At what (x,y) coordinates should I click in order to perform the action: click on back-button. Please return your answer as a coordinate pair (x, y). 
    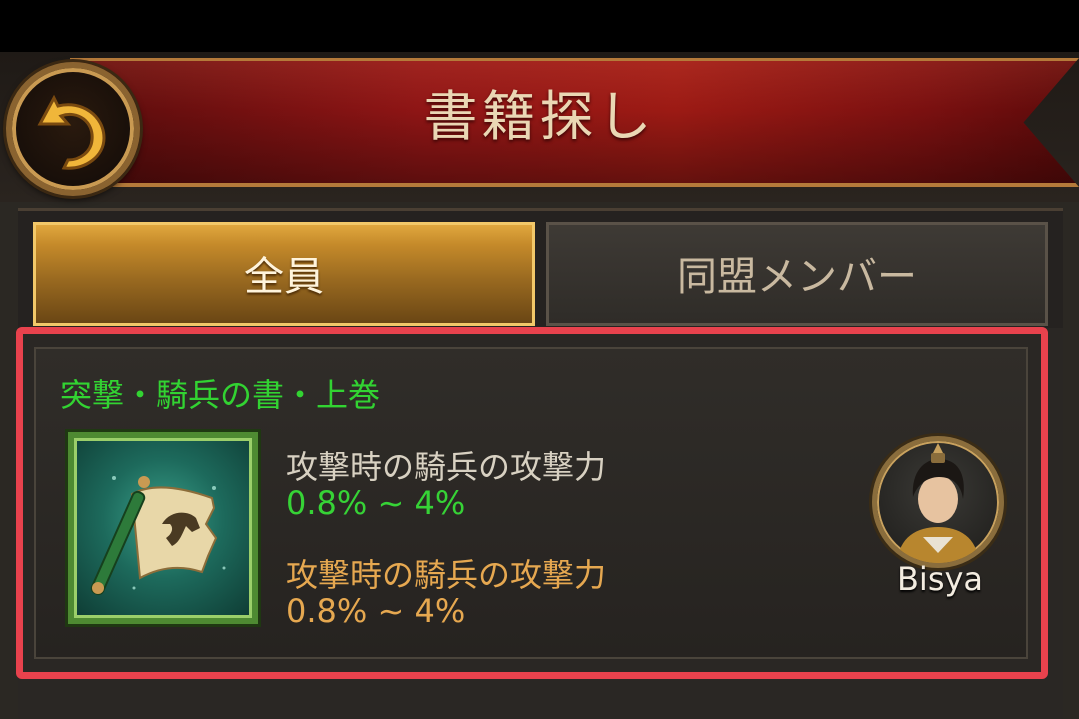
    Looking at the image, I should click on (73, 129).